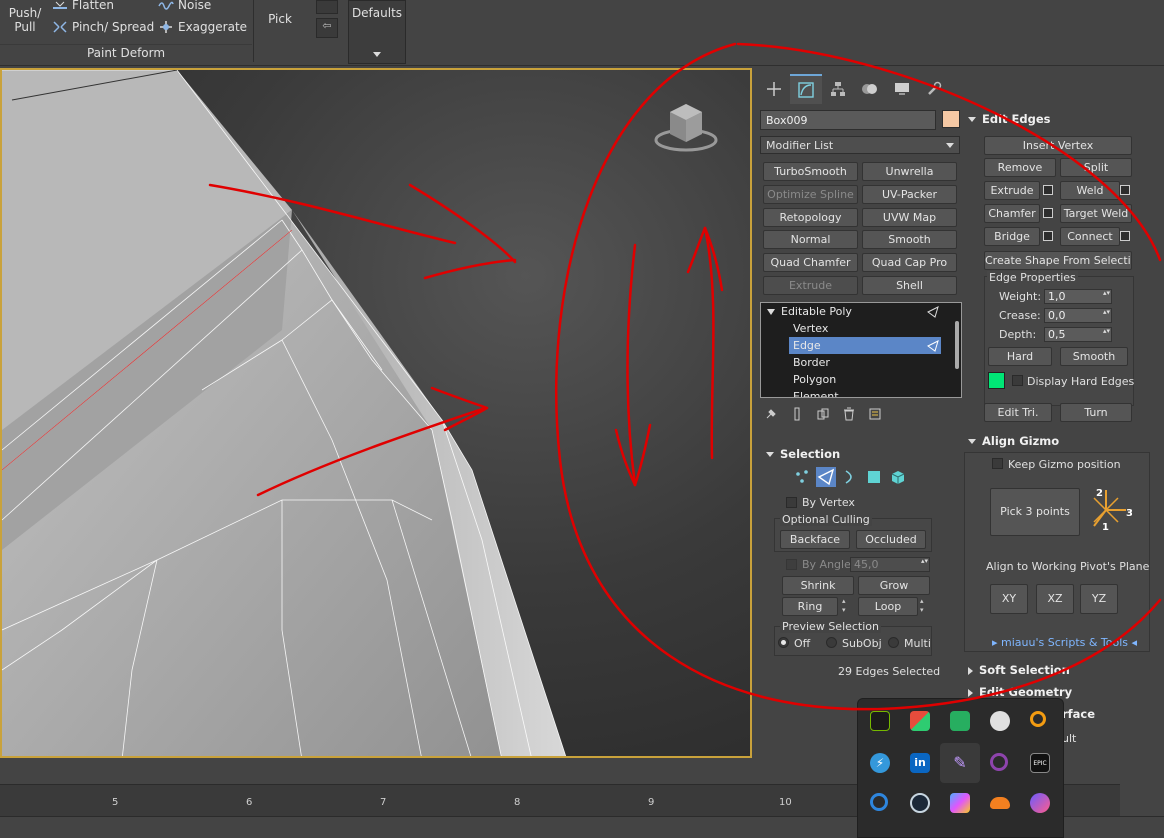  Describe the element at coordinates (996, 380) in the screenshot. I see `hard-edge-color-swatch` at that location.